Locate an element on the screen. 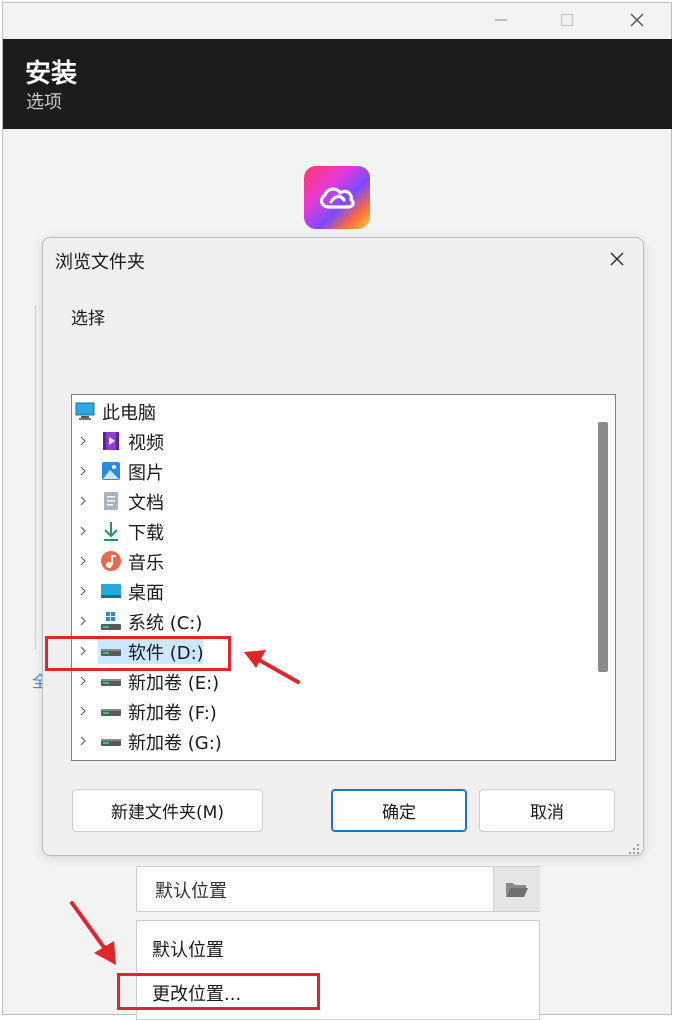 The width and height of the screenshot is (675, 1020). tree-item: 下载 is located at coordinates (332, 531).